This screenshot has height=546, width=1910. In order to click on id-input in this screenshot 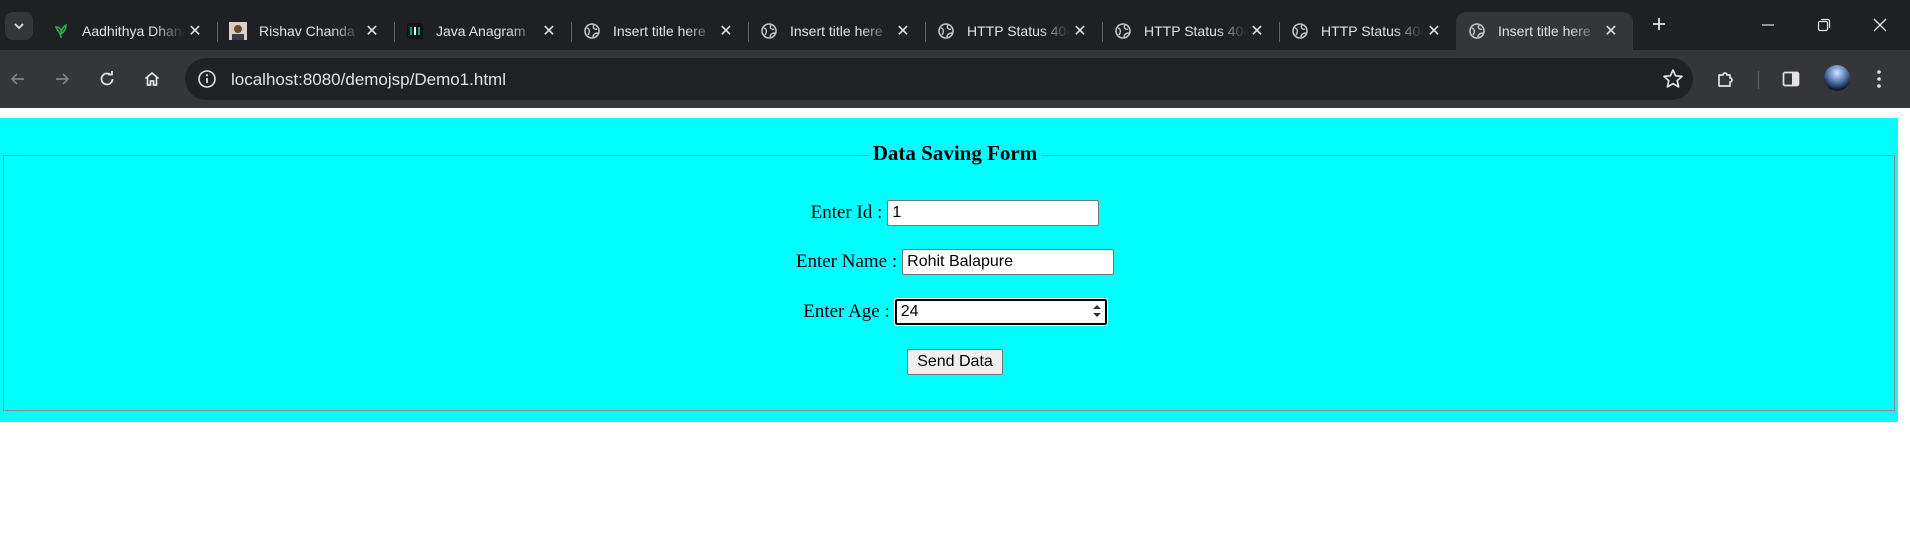, I will do `click(993, 213)`.